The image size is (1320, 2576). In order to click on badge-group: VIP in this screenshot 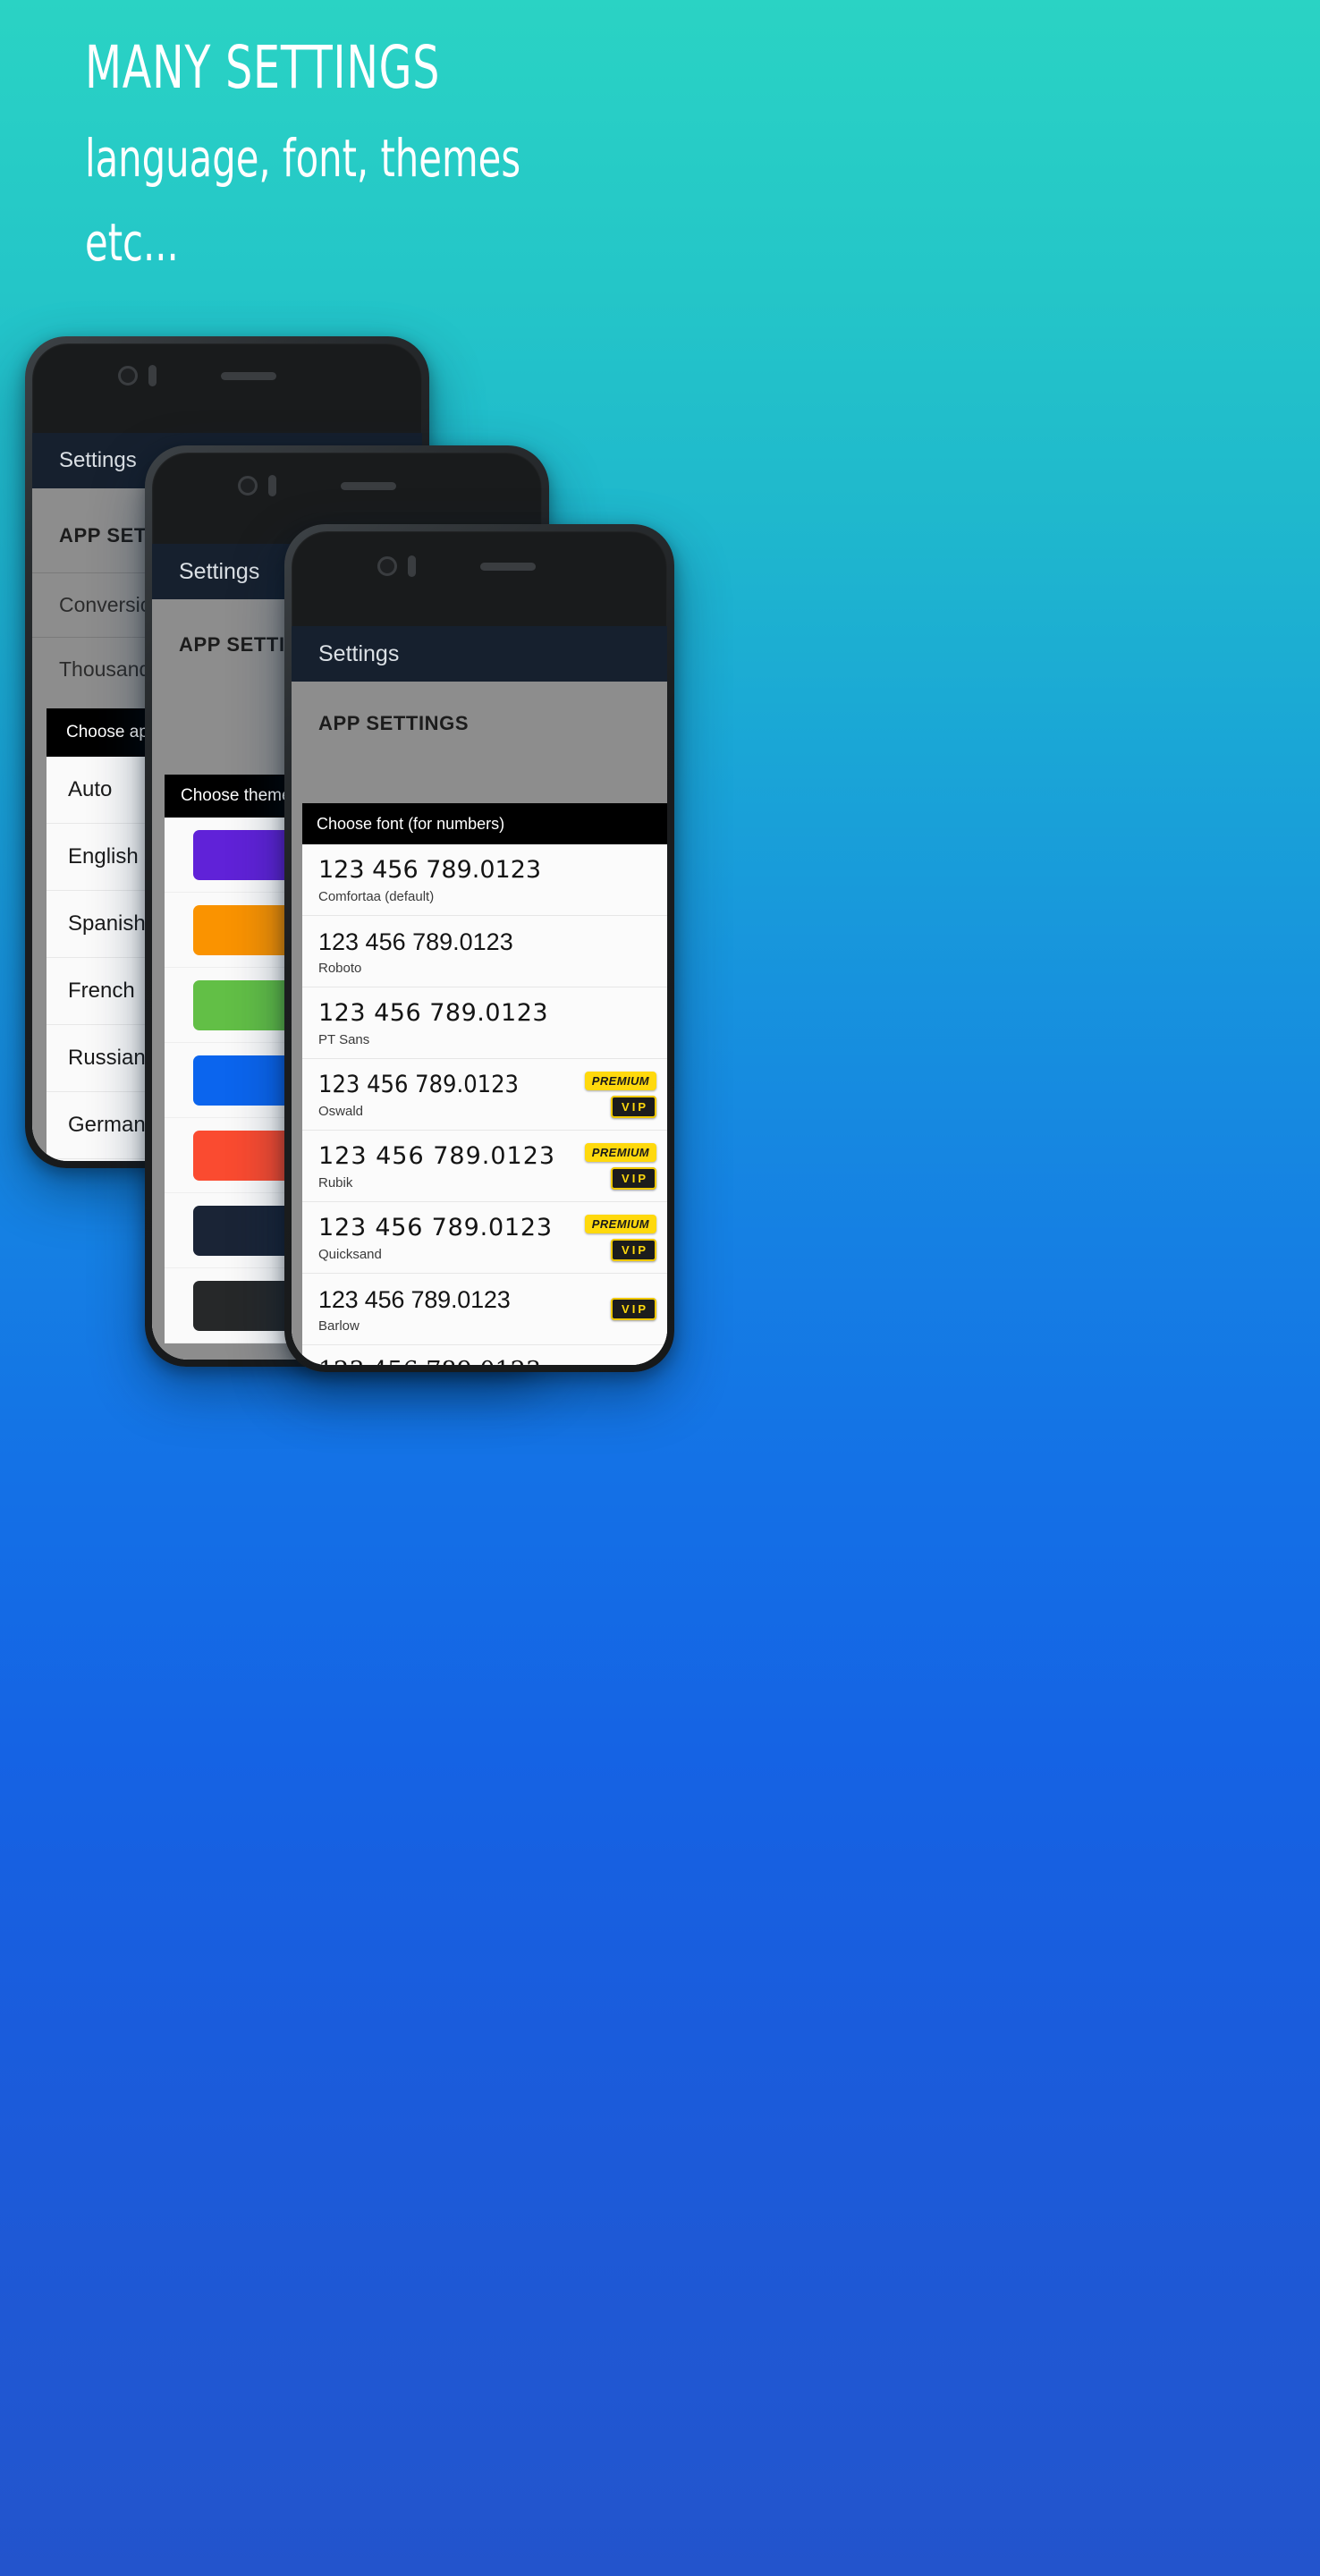, I will do `click(633, 1309)`.